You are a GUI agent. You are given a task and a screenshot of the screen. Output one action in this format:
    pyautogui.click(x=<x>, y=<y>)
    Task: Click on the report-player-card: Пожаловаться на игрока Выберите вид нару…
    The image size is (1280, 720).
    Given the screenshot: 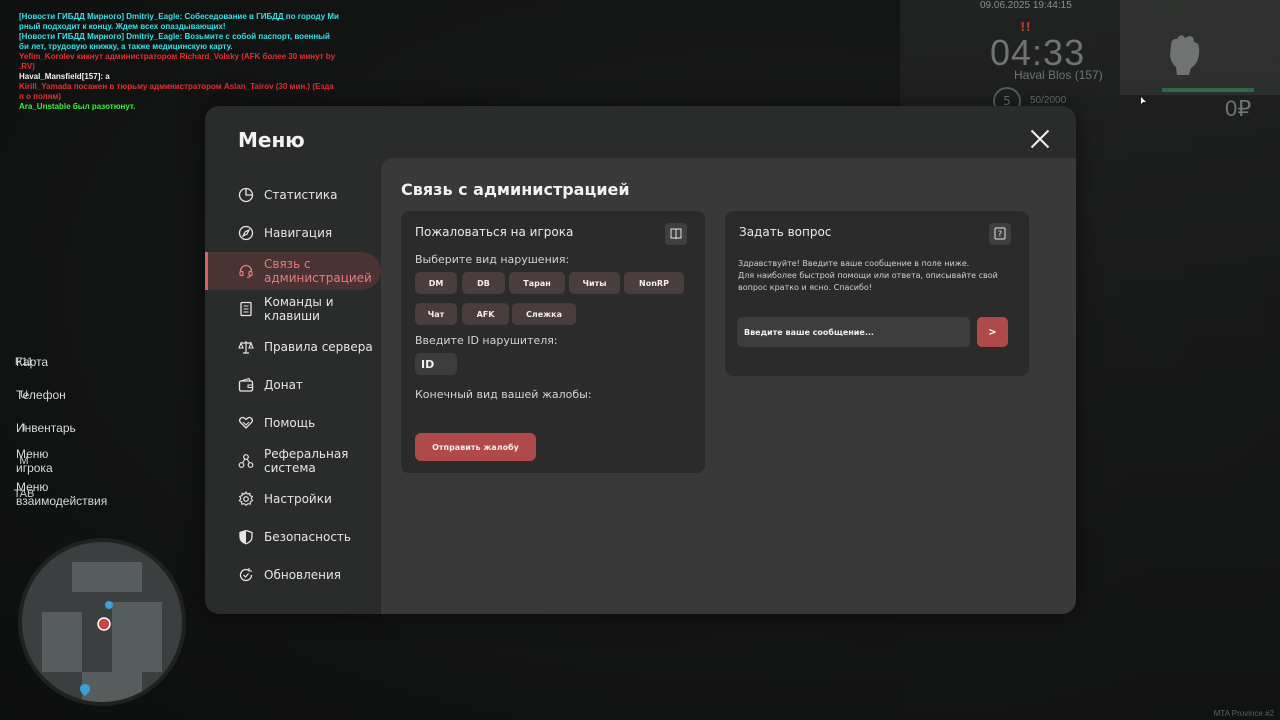 What is the action you would take?
    pyautogui.click(x=553, y=342)
    